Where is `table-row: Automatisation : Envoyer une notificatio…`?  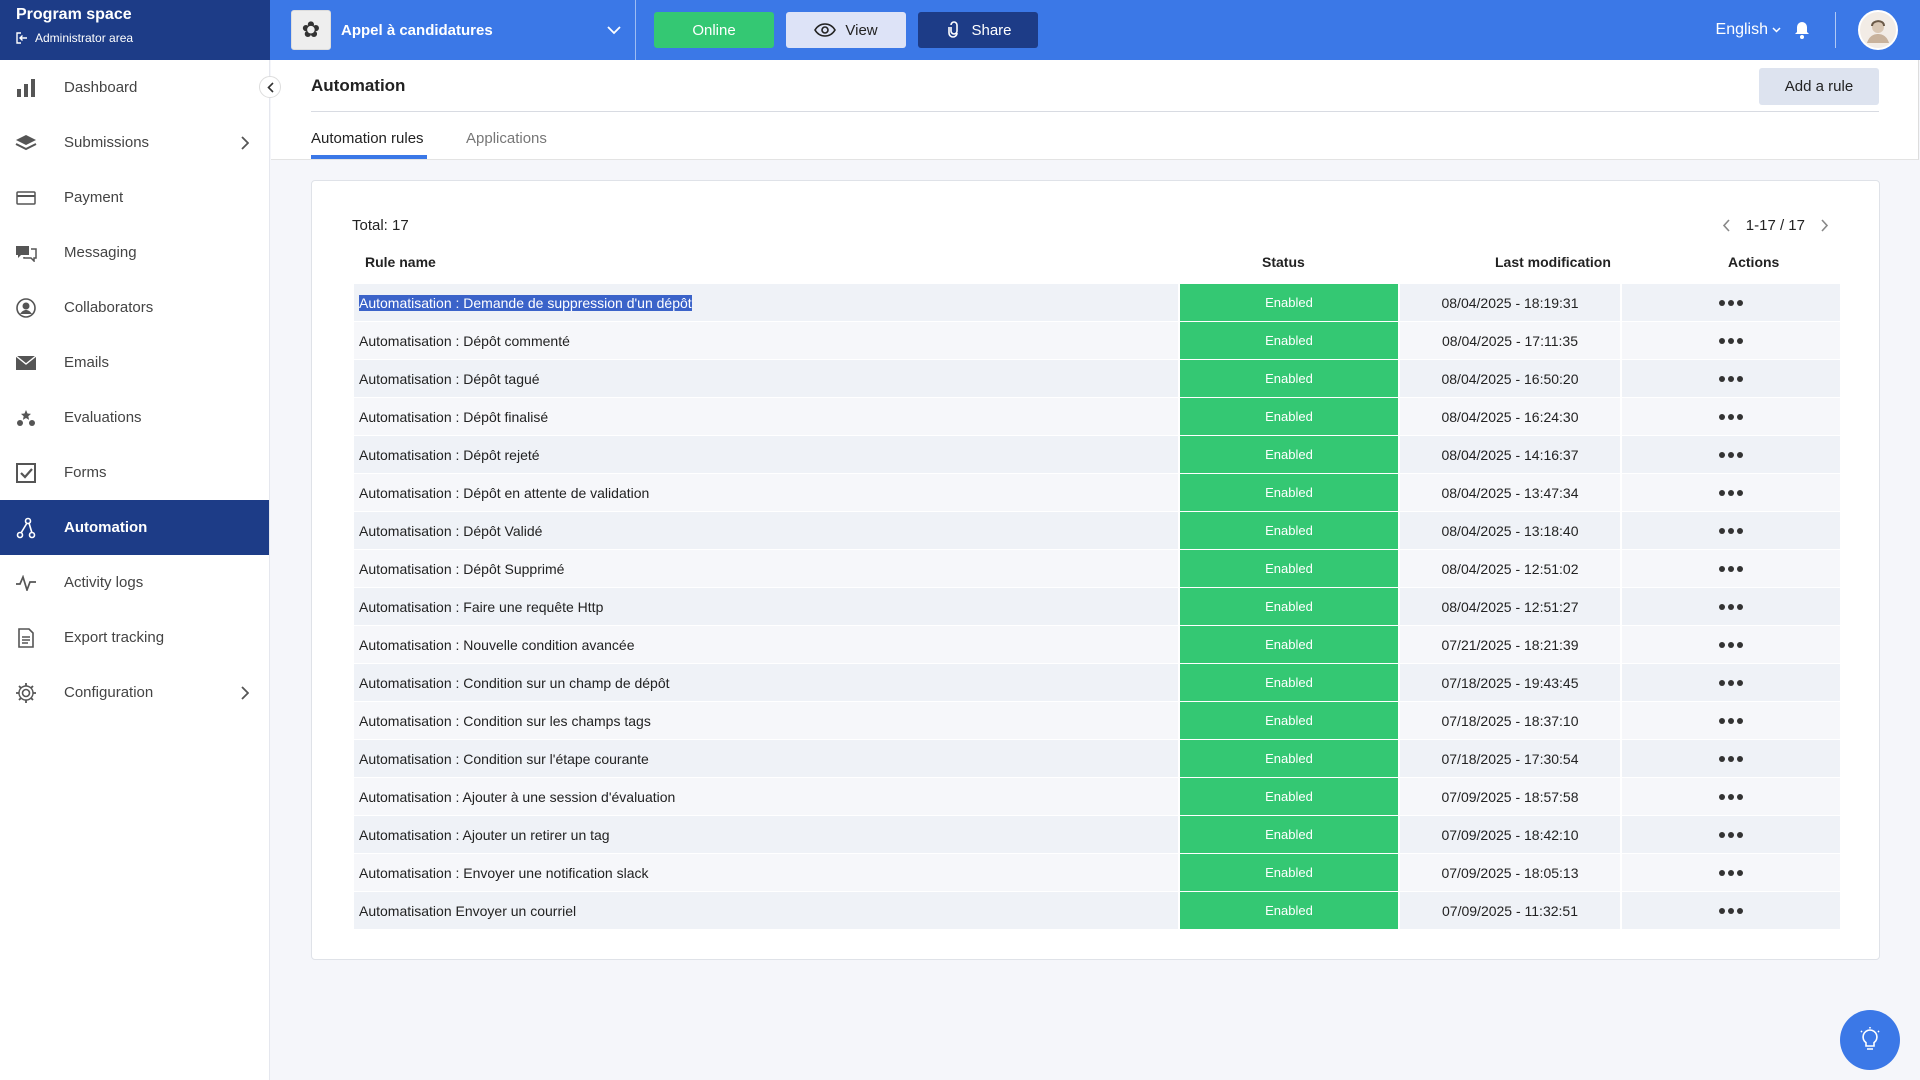 table-row: Automatisation : Envoyer une notificatio… is located at coordinates (1097, 873).